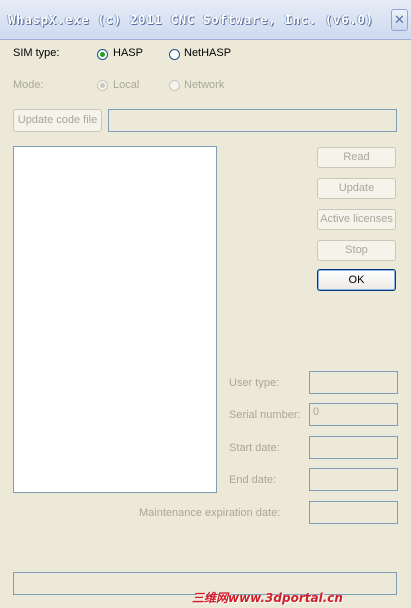  I want to click on update-button-label: Update, so click(356, 188).